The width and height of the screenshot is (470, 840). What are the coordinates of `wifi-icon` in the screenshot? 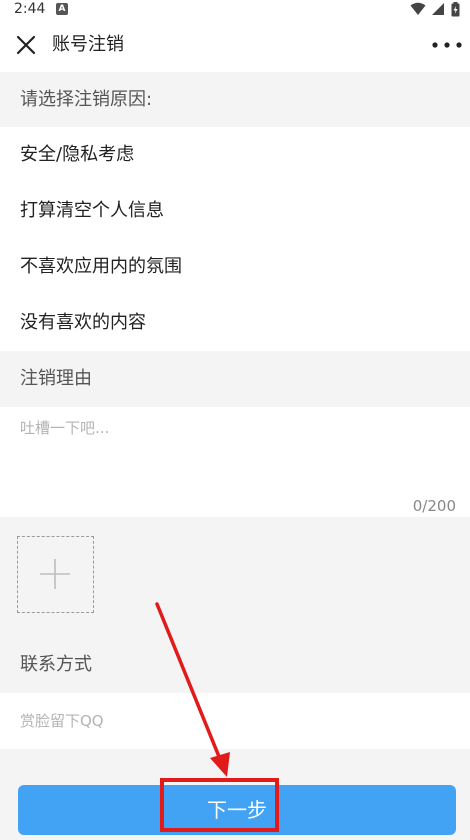 It's located at (418, 8).